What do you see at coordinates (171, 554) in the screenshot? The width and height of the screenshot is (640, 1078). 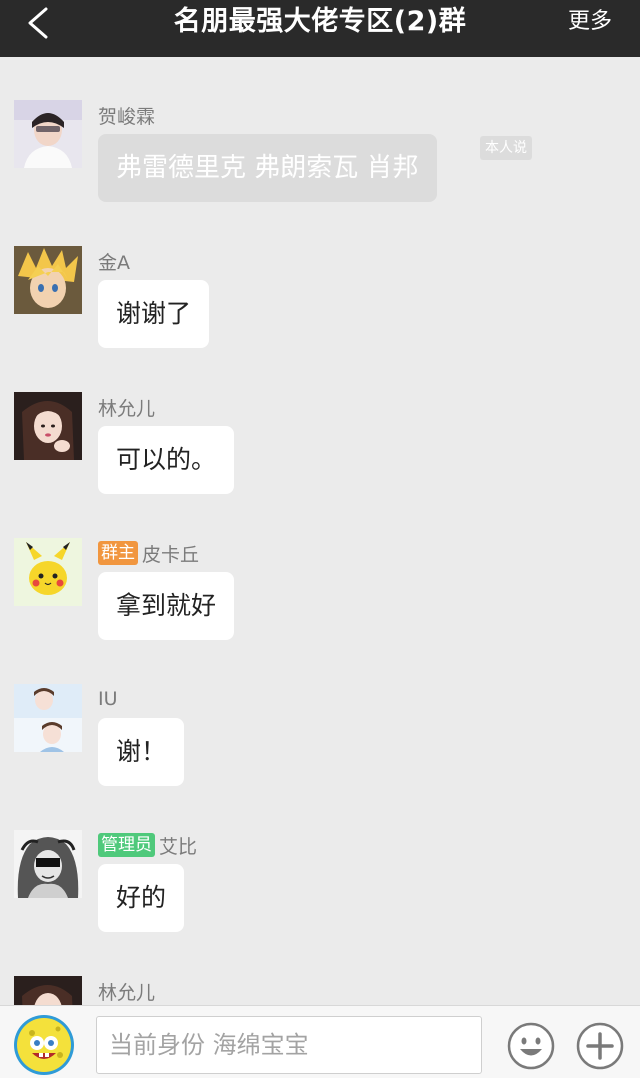 I see `sender-name: 皮卡丘` at bounding box center [171, 554].